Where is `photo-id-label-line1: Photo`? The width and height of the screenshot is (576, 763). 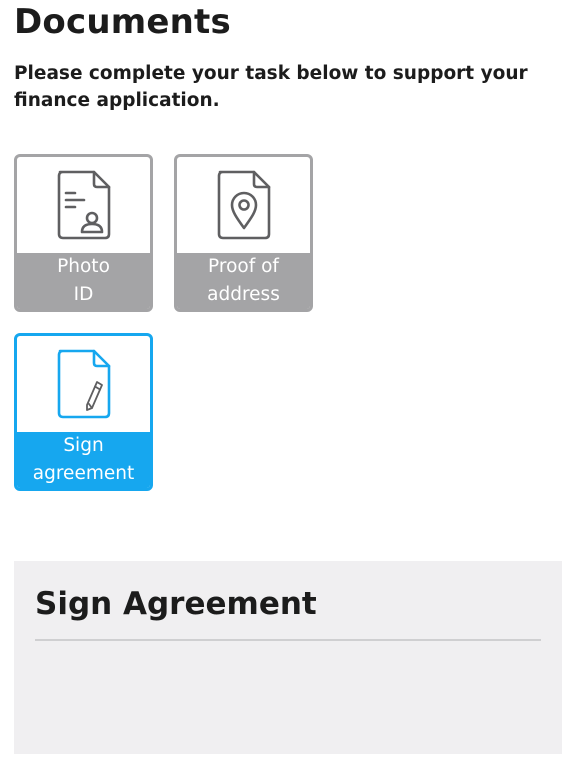
photo-id-label-line1: Photo is located at coordinates (83, 266).